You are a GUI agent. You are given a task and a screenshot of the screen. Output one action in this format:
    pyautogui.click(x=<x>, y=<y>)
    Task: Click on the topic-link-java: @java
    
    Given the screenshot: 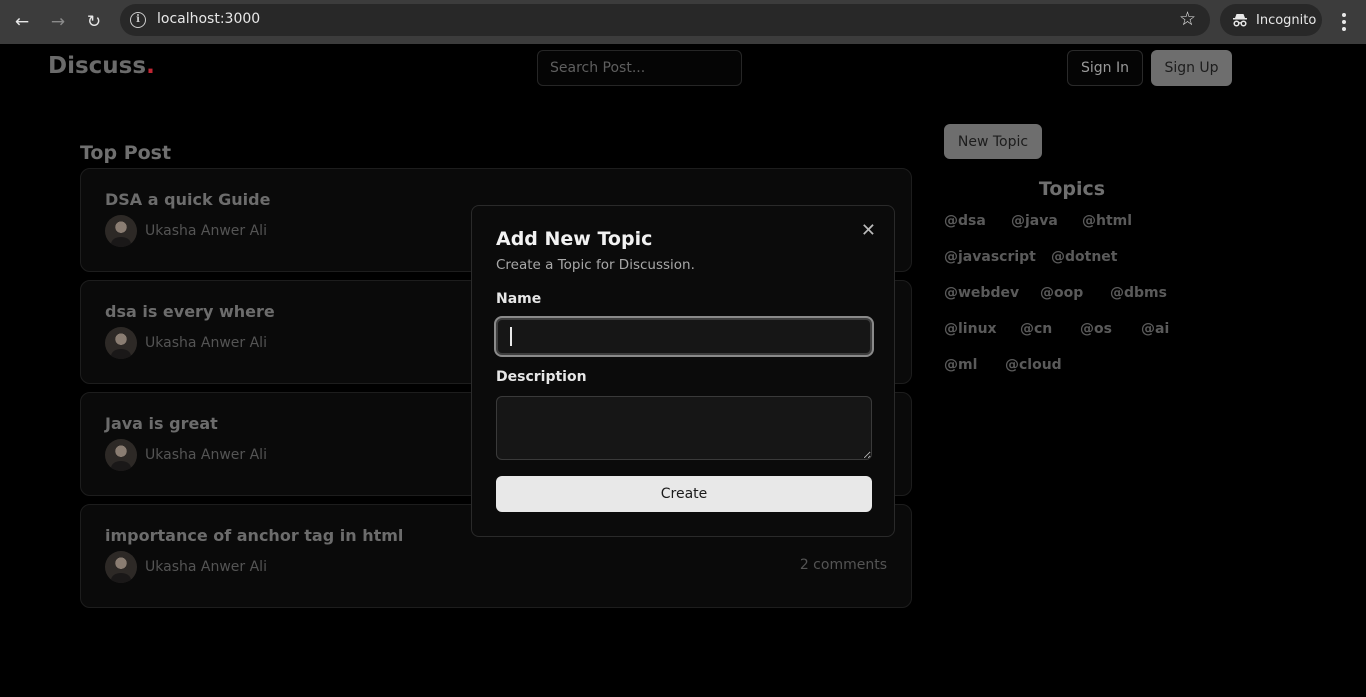 What is the action you would take?
    pyautogui.click(x=1034, y=221)
    